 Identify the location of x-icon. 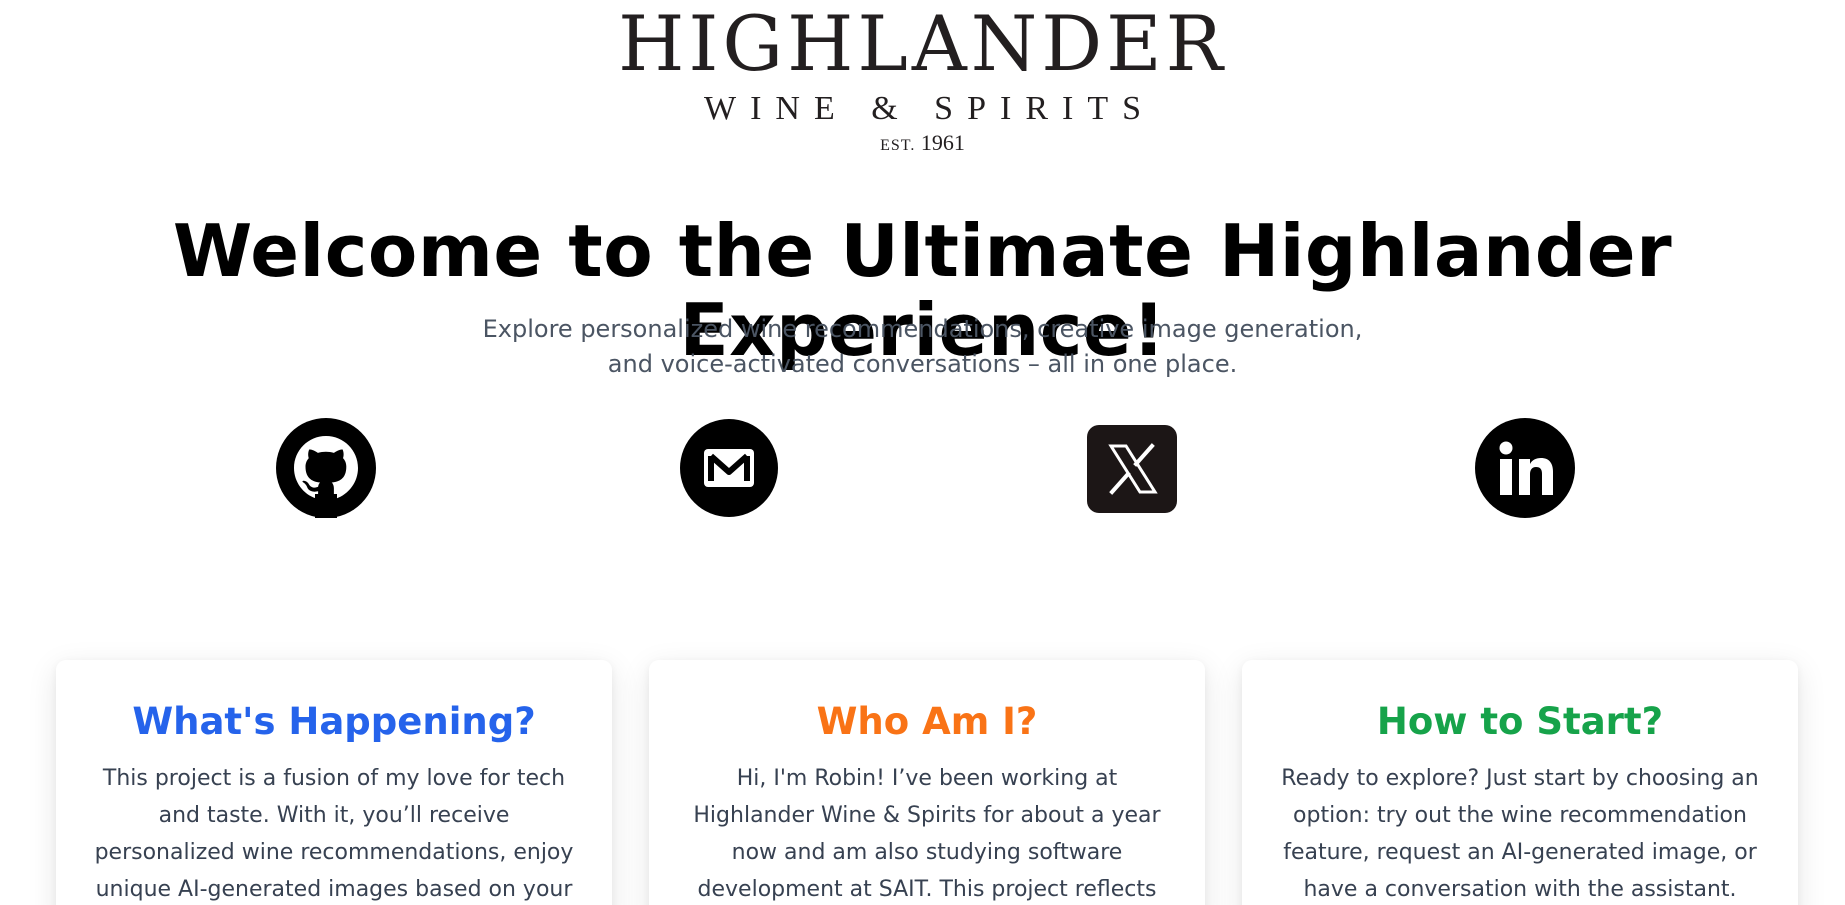
(1132, 469).